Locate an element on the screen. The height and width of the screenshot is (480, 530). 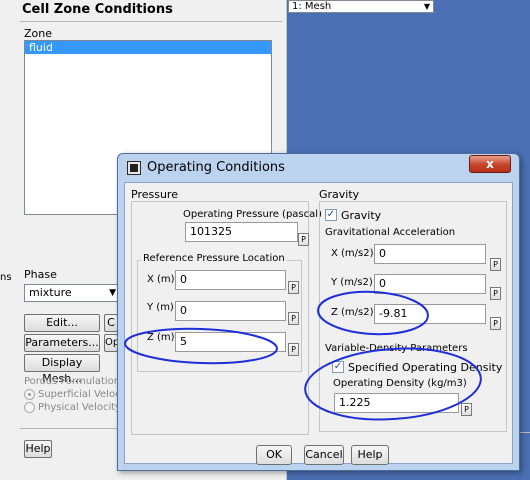
ref-z-label: Z (m) is located at coordinates (161, 337).